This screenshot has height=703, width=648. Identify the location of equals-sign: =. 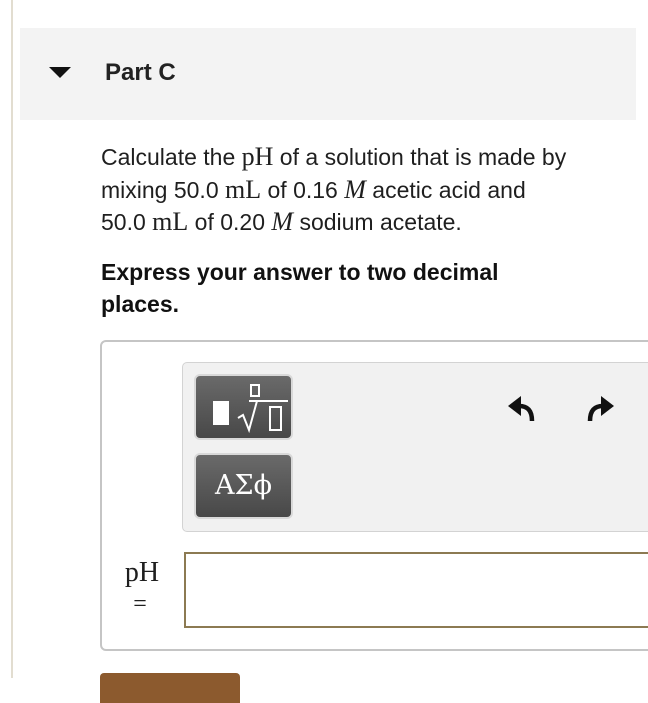
(140, 604).